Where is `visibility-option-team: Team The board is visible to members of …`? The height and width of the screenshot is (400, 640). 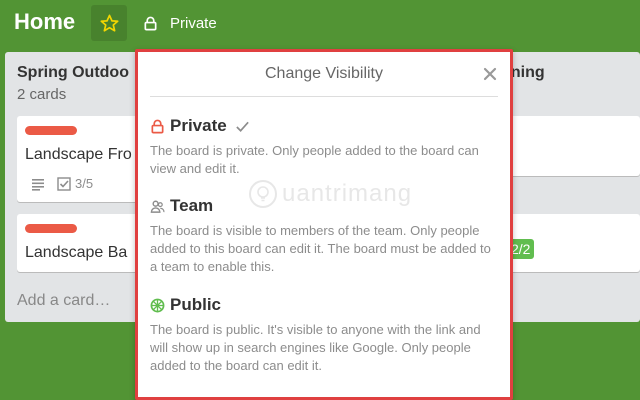
visibility-option-team: Team The board is visible to members of … is located at coordinates (324, 236).